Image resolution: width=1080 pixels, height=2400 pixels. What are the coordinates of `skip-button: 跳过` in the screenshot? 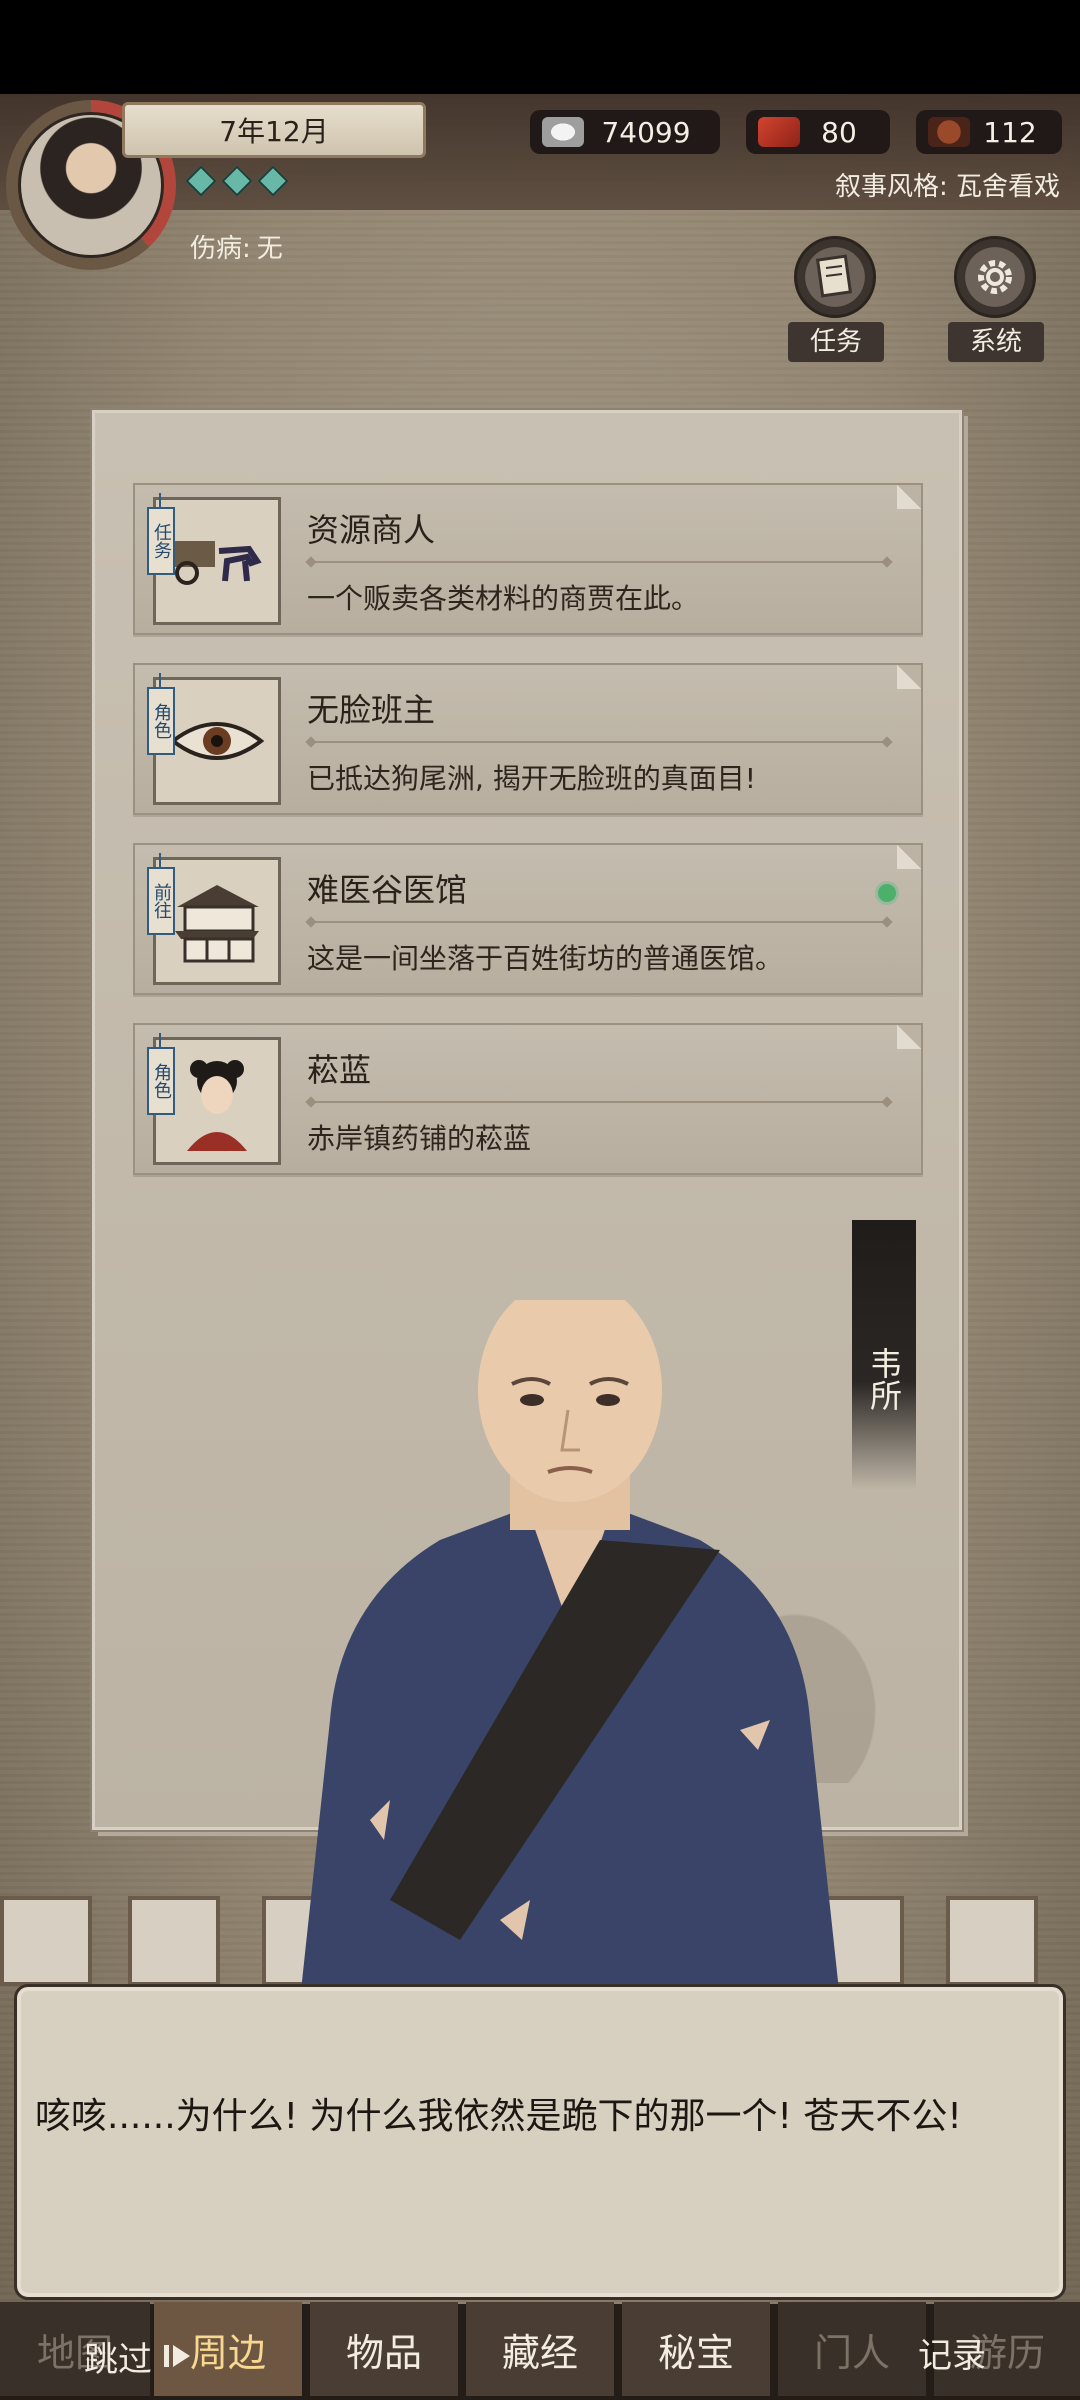 It's located at (138, 2356).